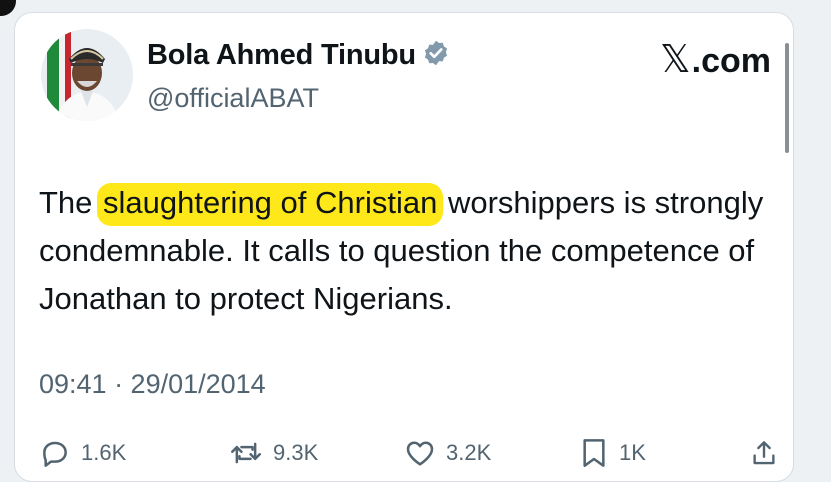  I want to click on bookmark-icon, so click(594, 453).